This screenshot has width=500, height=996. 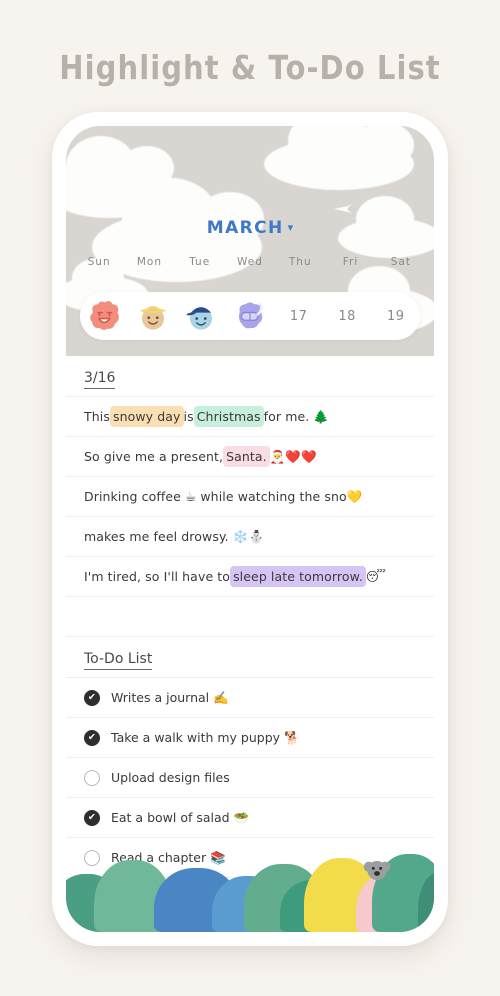 I want to click on sticker-snorkel-face-glyph, so click(x=250, y=315).